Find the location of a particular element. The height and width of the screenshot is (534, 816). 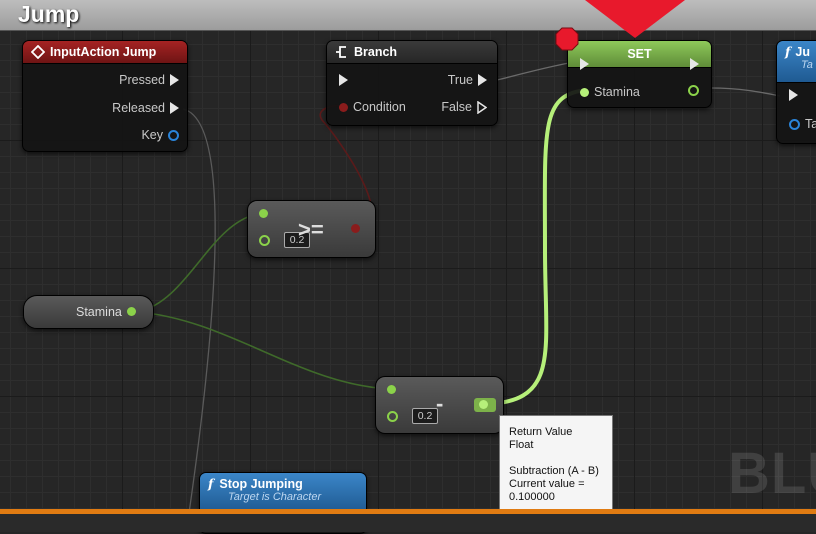

stop-jumping-title: Stop Jumping is located at coordinates (261, 483).